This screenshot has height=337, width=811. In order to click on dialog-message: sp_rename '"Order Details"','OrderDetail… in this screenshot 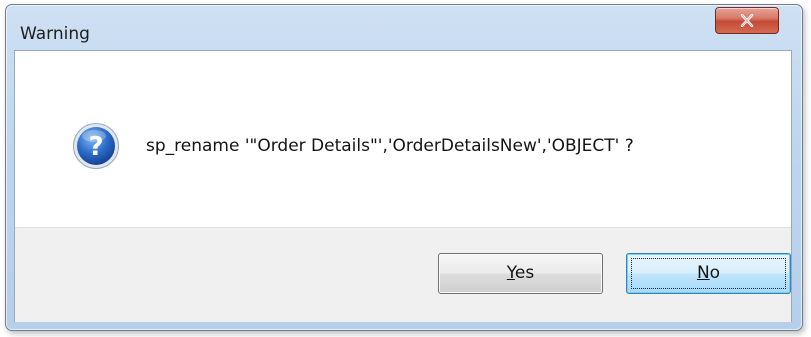, I will do `click(390, 146)`.